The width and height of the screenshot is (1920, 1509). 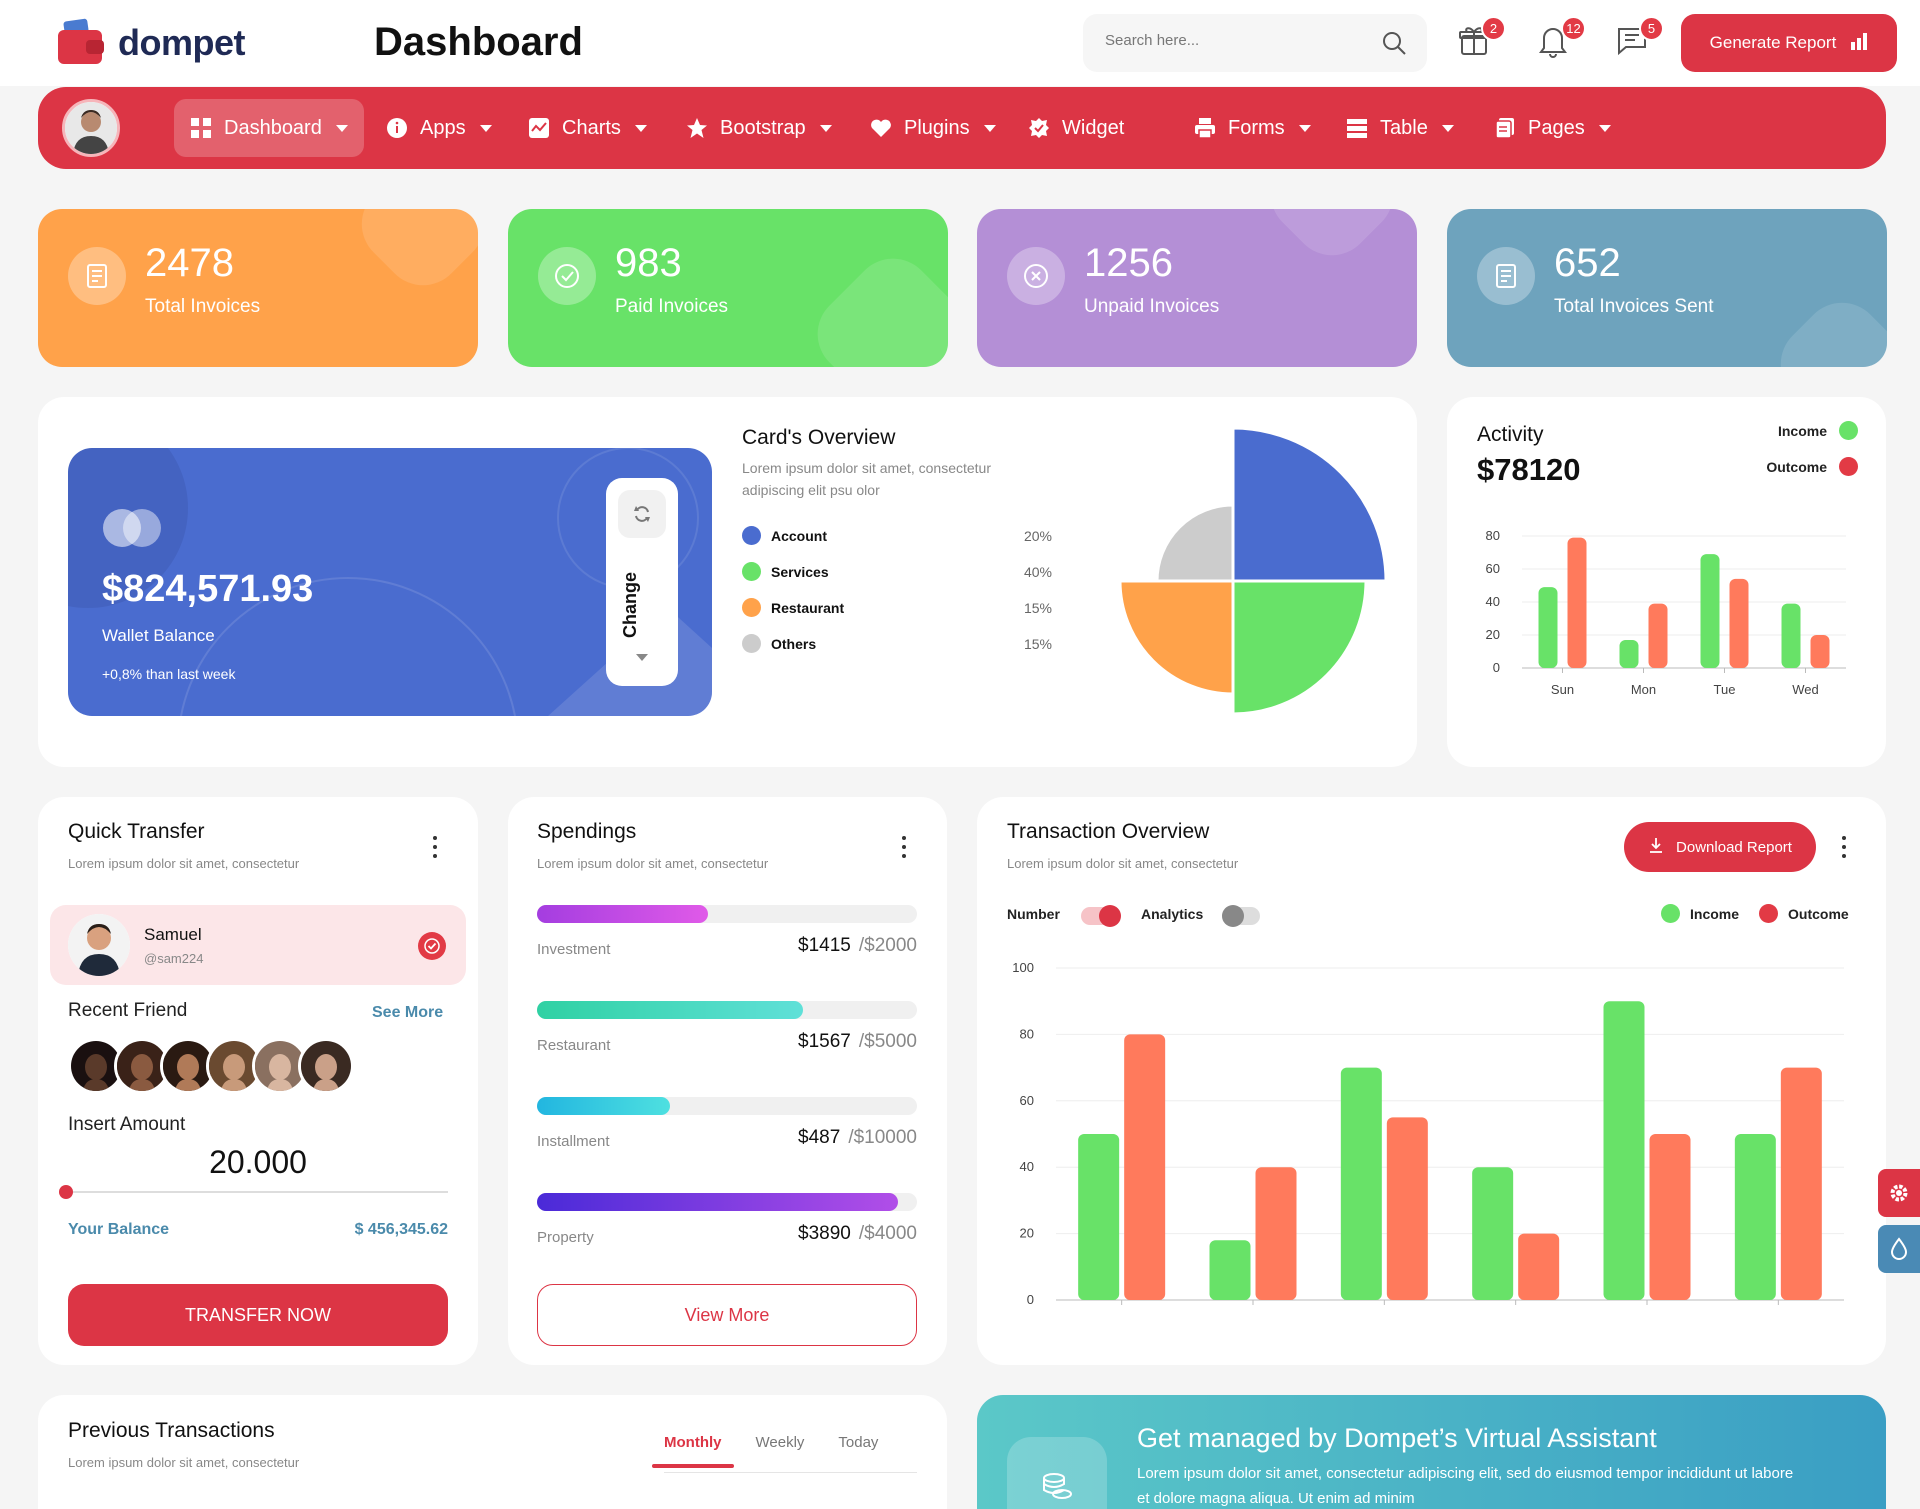 What do you see at coordinates (1670, 1217) in the screenshot?
I see `bar-outcome-thu` at bounding box center [1670, 1217].